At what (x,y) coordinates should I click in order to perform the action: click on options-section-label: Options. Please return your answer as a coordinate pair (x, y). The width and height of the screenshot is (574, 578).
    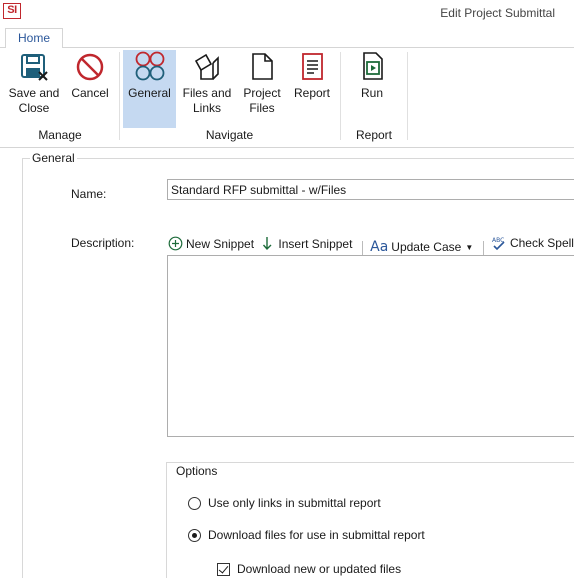
    Looking at the image, I should click on (197, 471).